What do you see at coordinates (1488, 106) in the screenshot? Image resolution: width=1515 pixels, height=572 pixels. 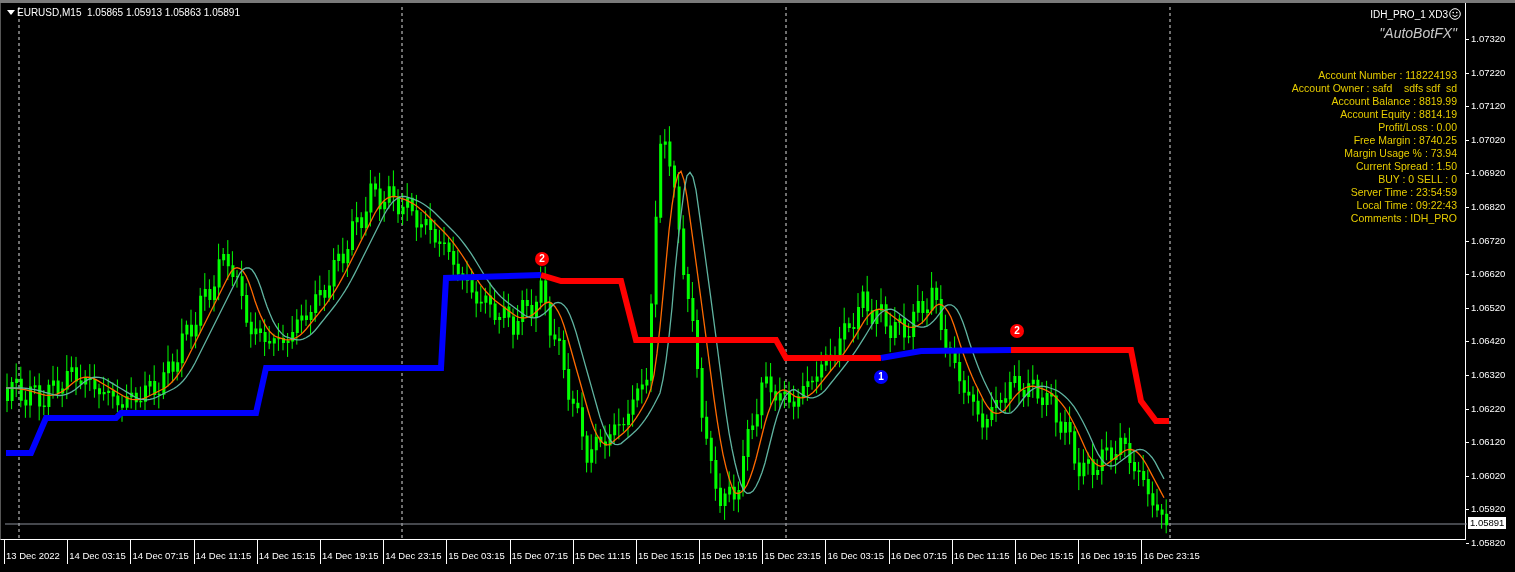 I see `price-label: 1.07120` at bounding box center [1488, 106].